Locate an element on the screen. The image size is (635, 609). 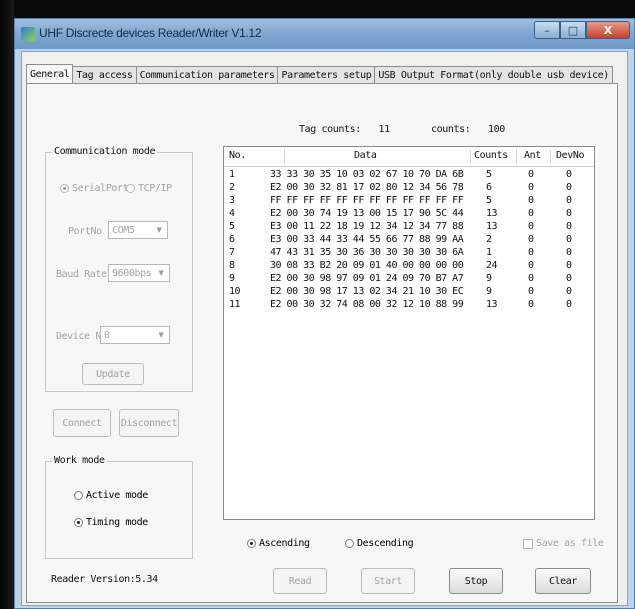
baud-rate-select: 9600bps ▼ is located at coordinates (139, 273).